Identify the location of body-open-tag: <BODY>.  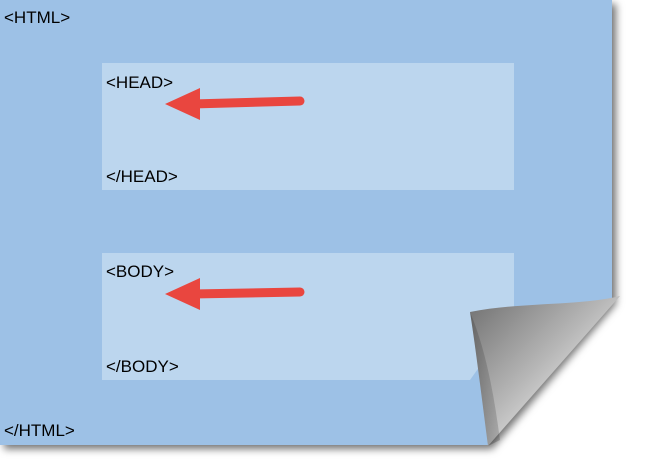
(140, 271).